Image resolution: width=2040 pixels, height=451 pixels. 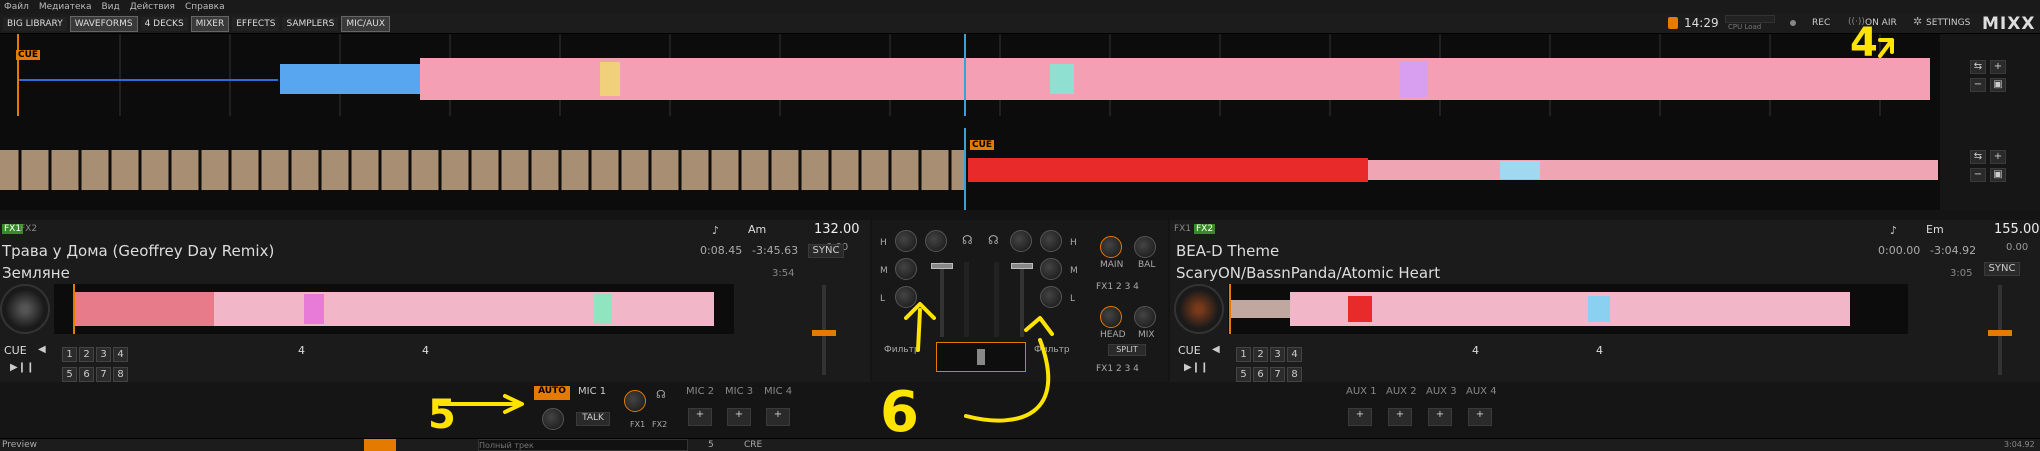 What do you see at coordinates (661, 394) in the screenshot?
I see `mic1-headphones-icon: ☊` at bounding box center [661, 394].